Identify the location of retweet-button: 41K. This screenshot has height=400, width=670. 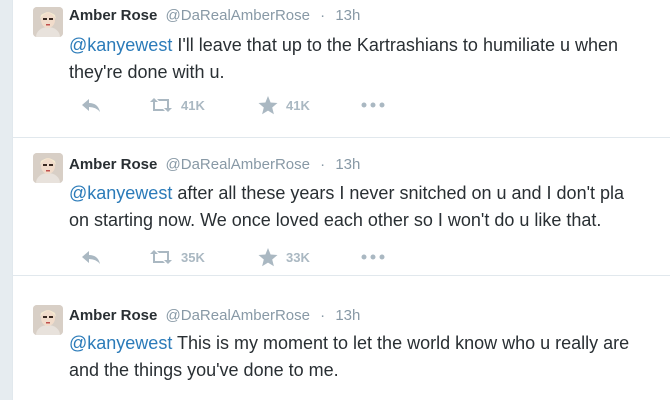
(177, 105).